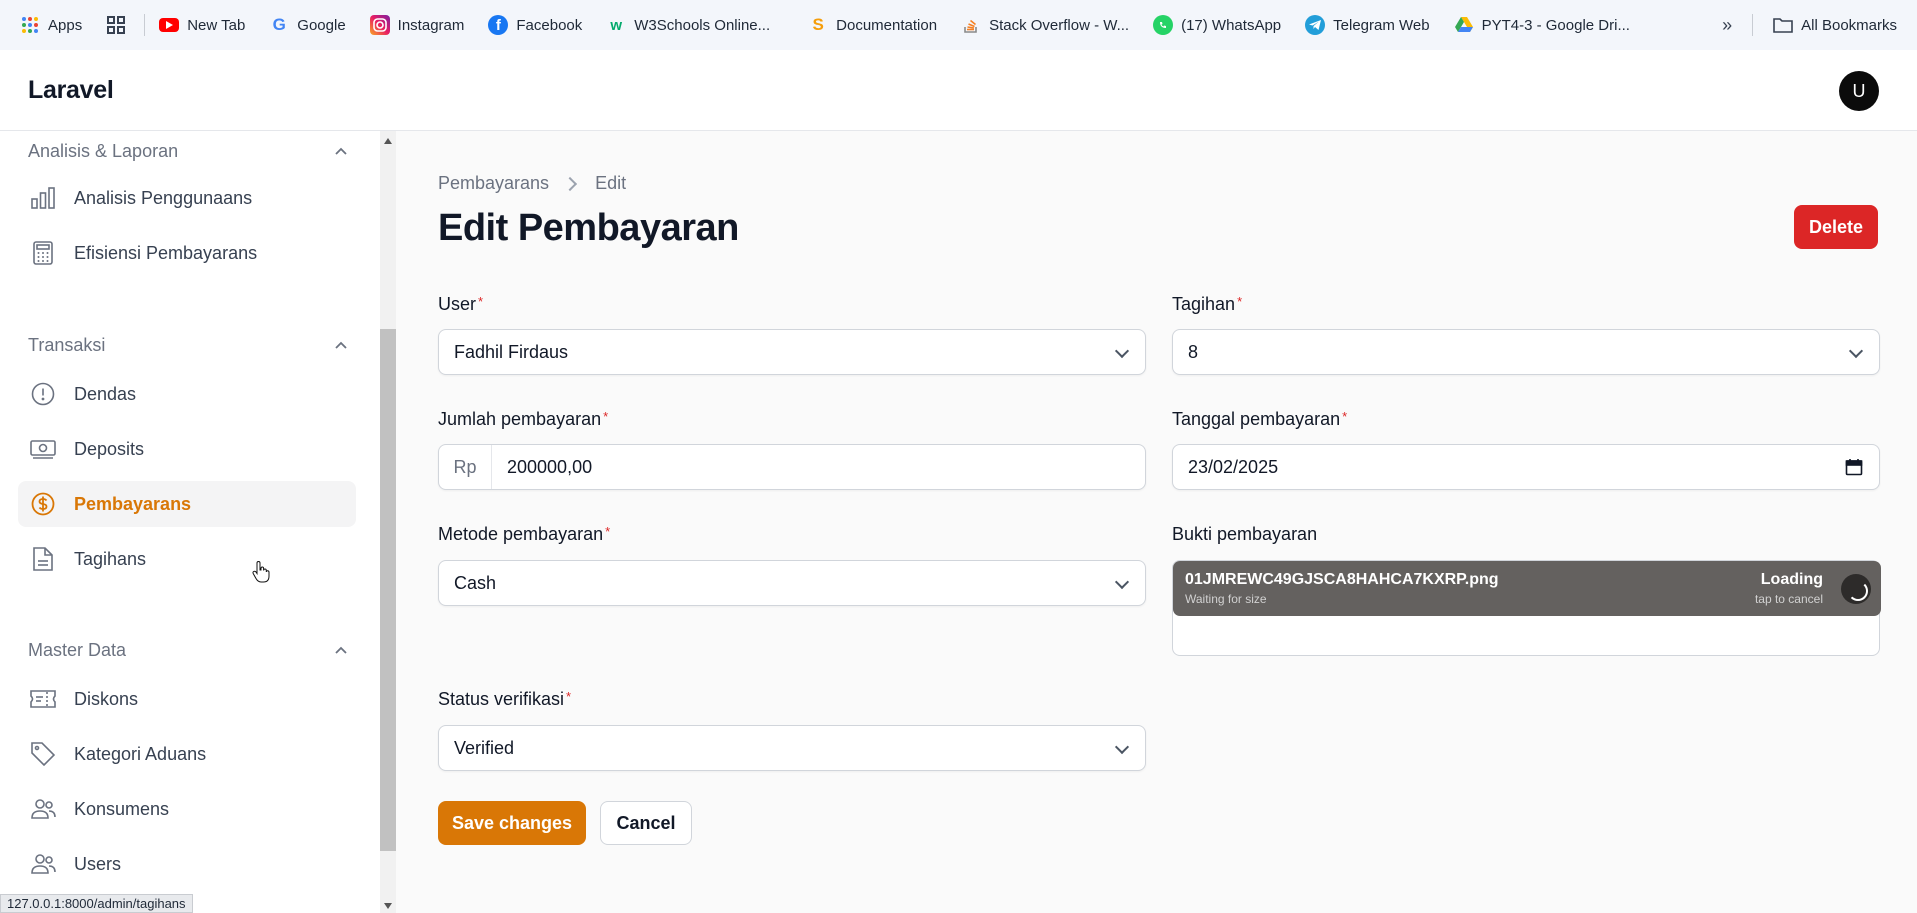  Describe the element at coordinates (792, 748) in the screenshot. I see `status-select: Verified` at that location.